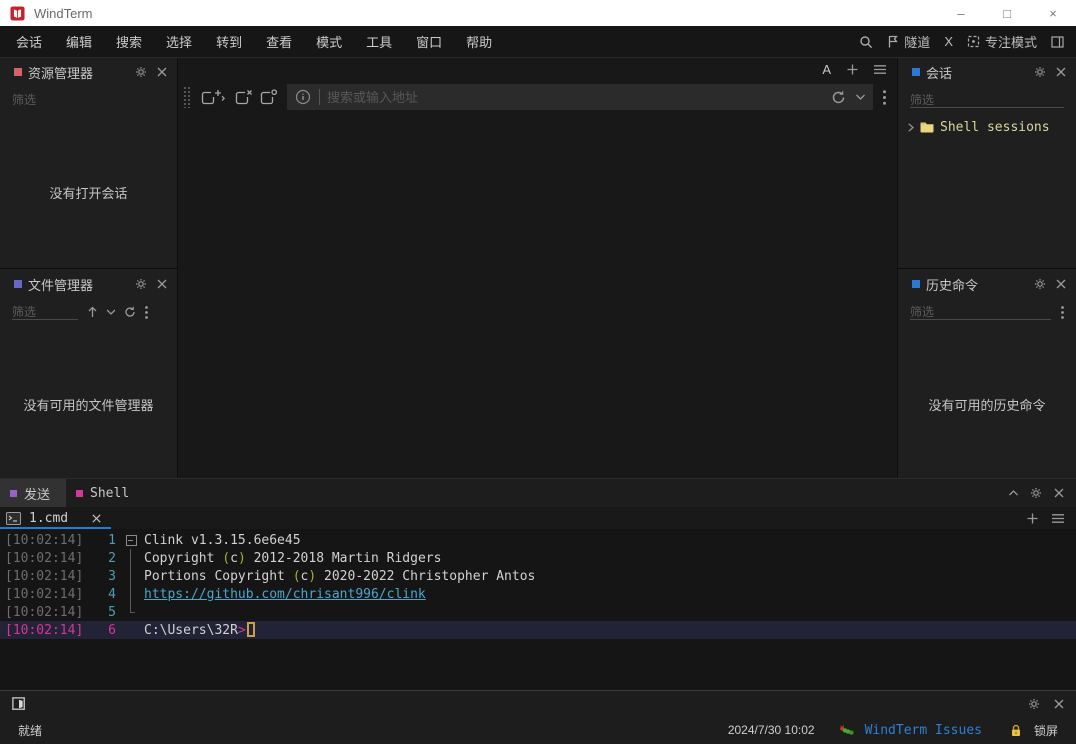 The width and height of the screenshot is (1076, 744). I want to click on lock-screen-button: 锁屏, so click(1046, 730).